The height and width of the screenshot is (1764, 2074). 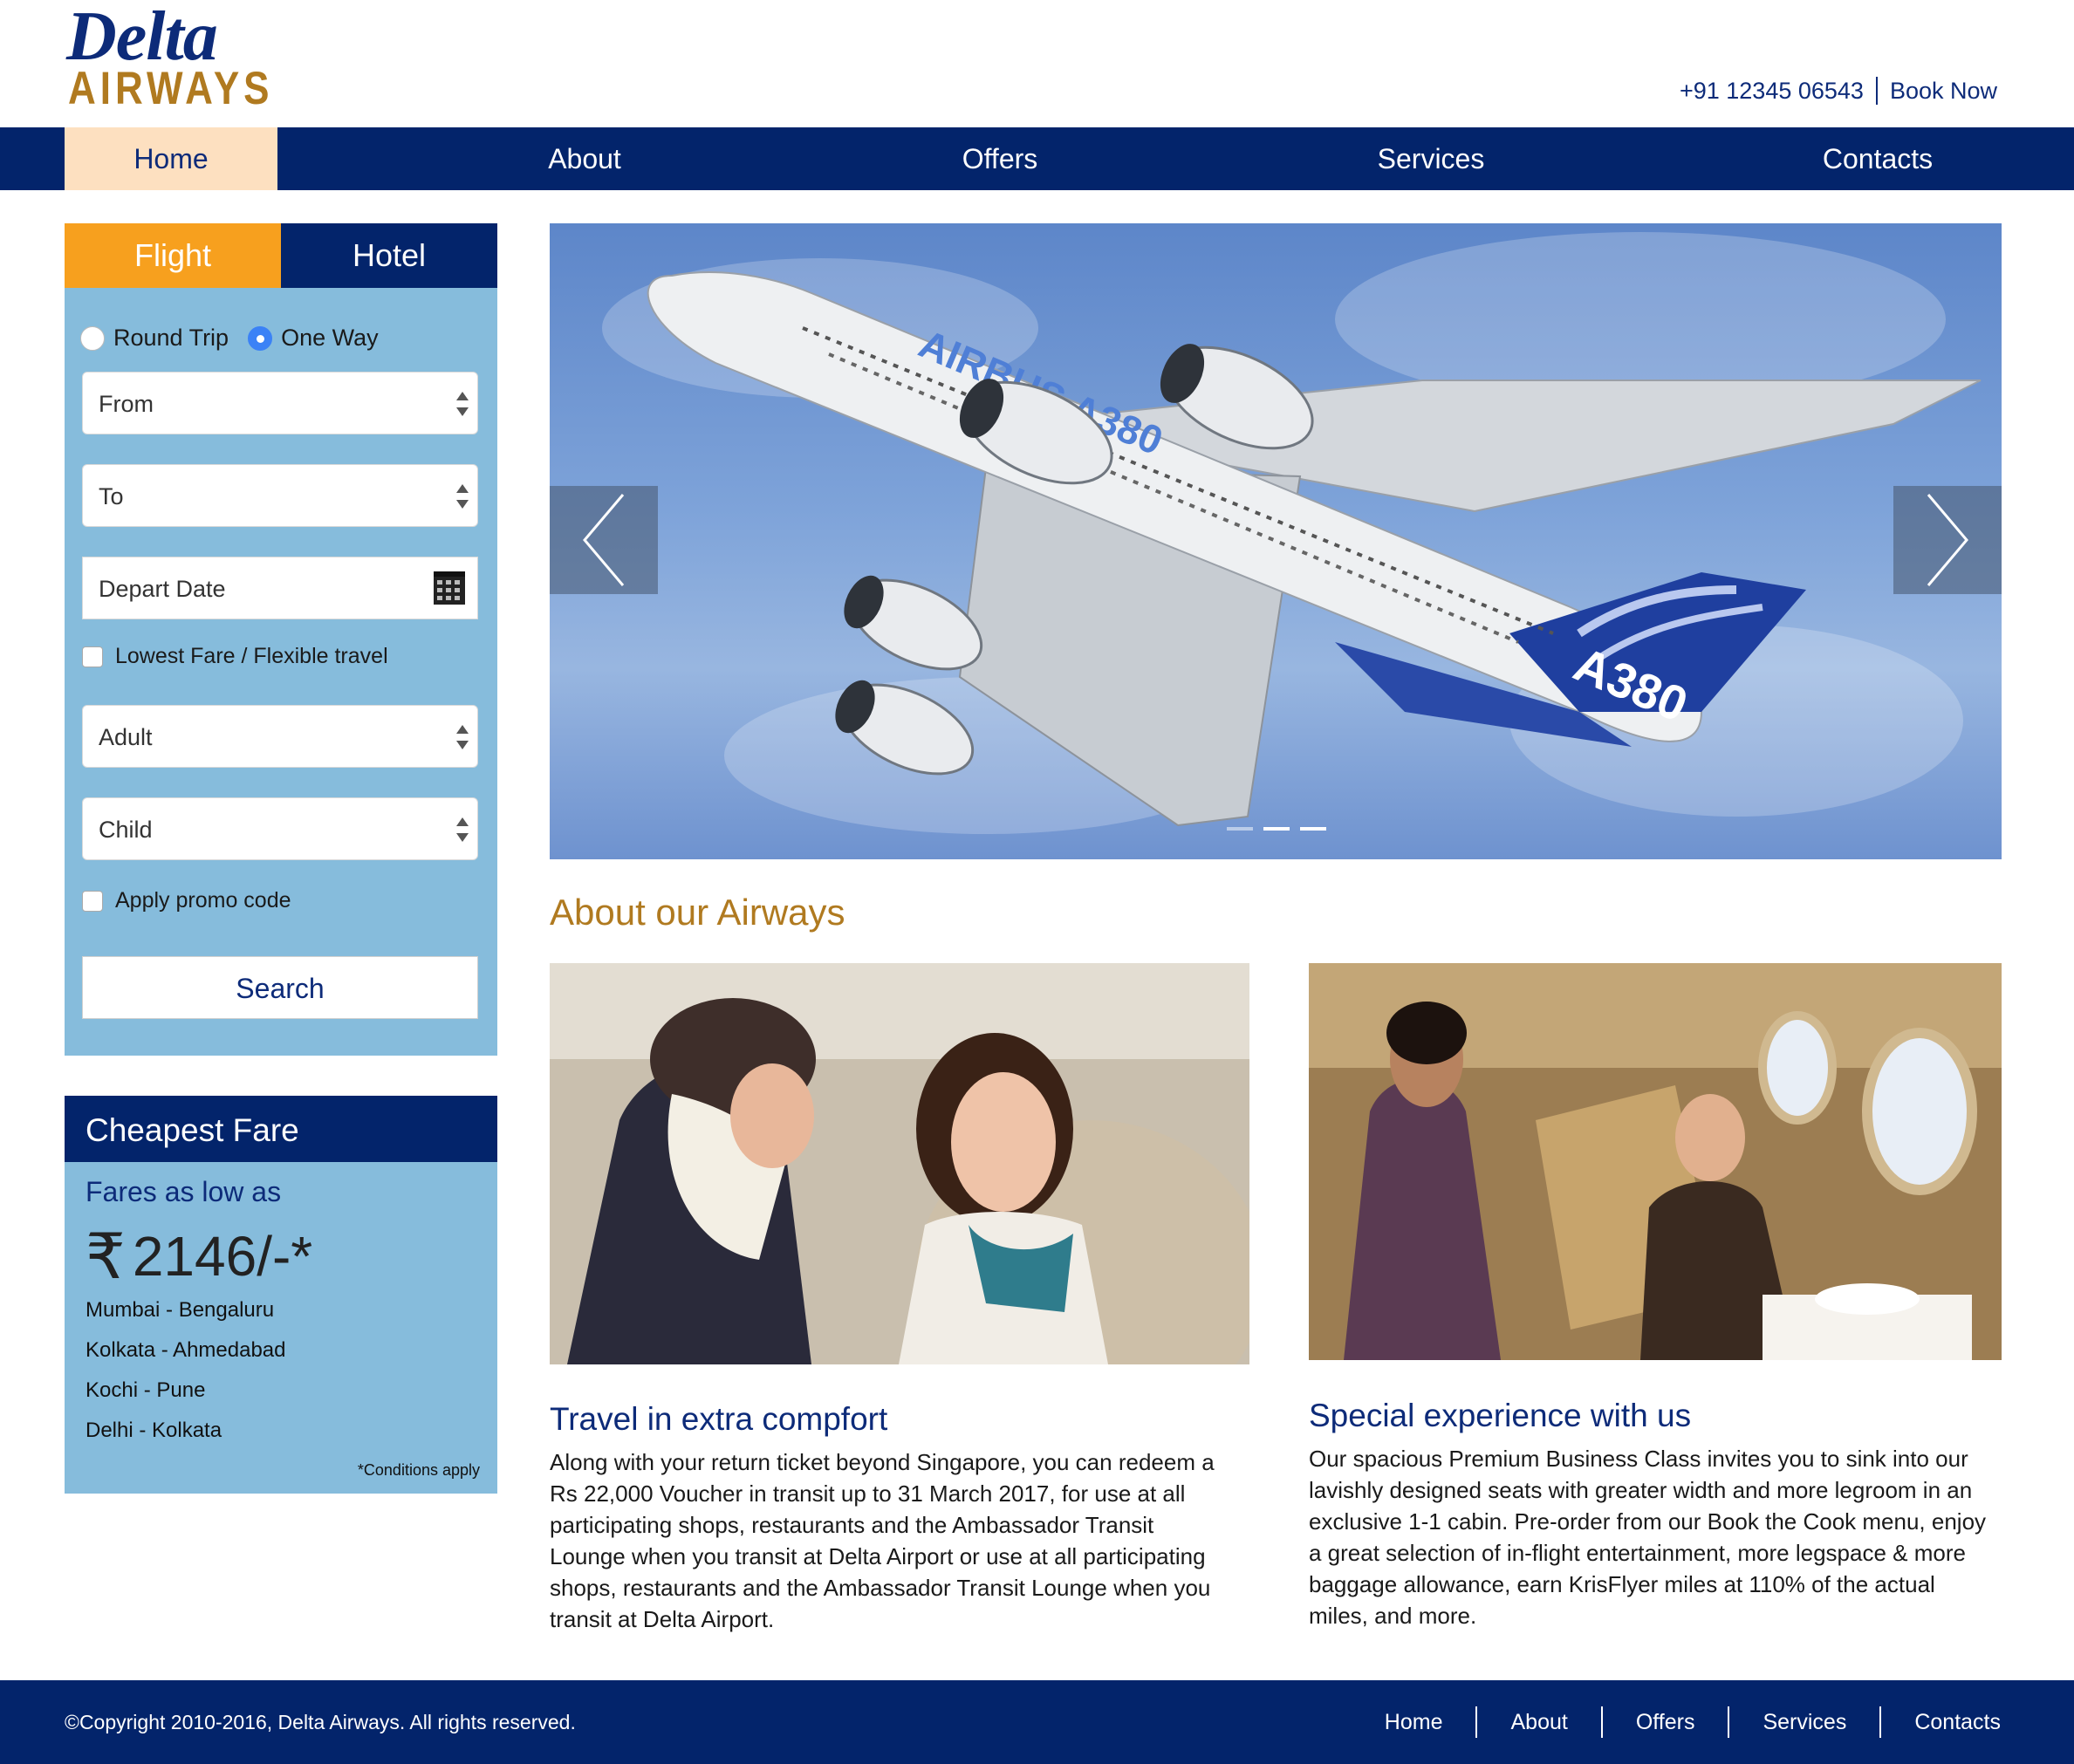 I want to click on nav-services: Services, so click(x=1431, y=159).